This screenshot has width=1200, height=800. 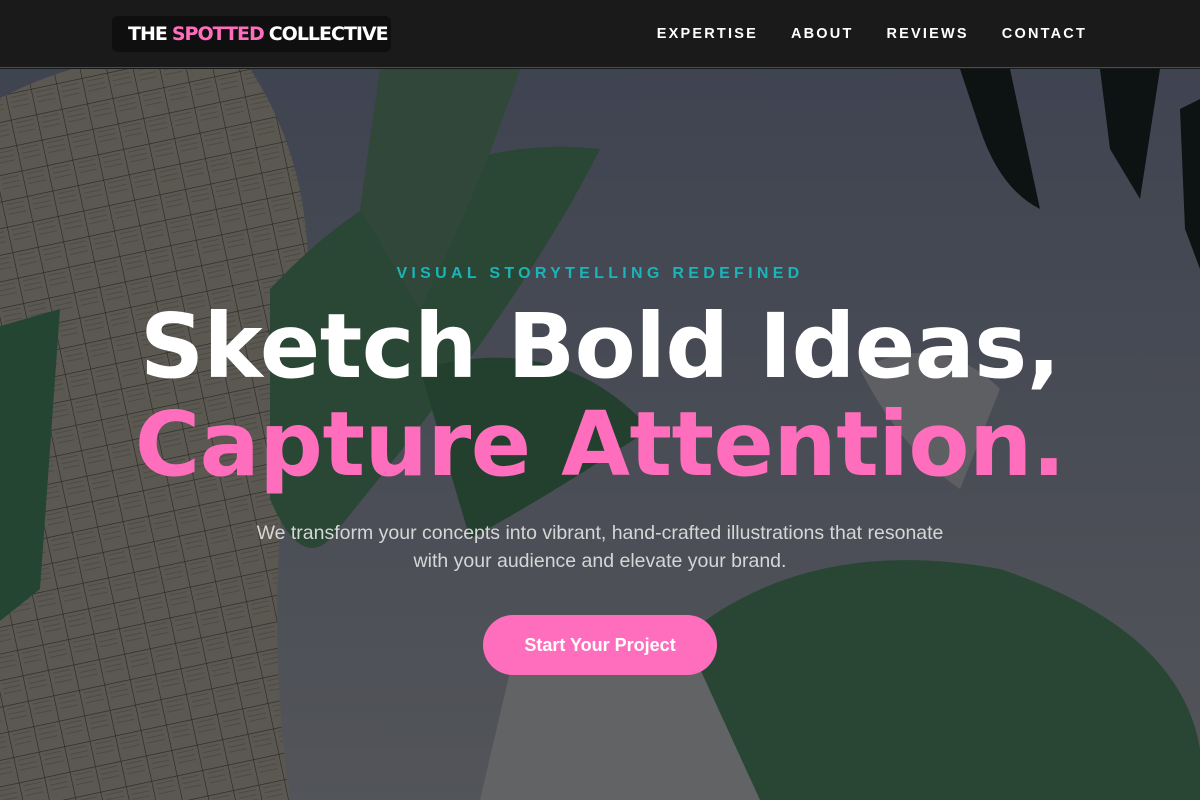 I want to click on start-project-button: Start Your Project, so click(x=600, y=645).